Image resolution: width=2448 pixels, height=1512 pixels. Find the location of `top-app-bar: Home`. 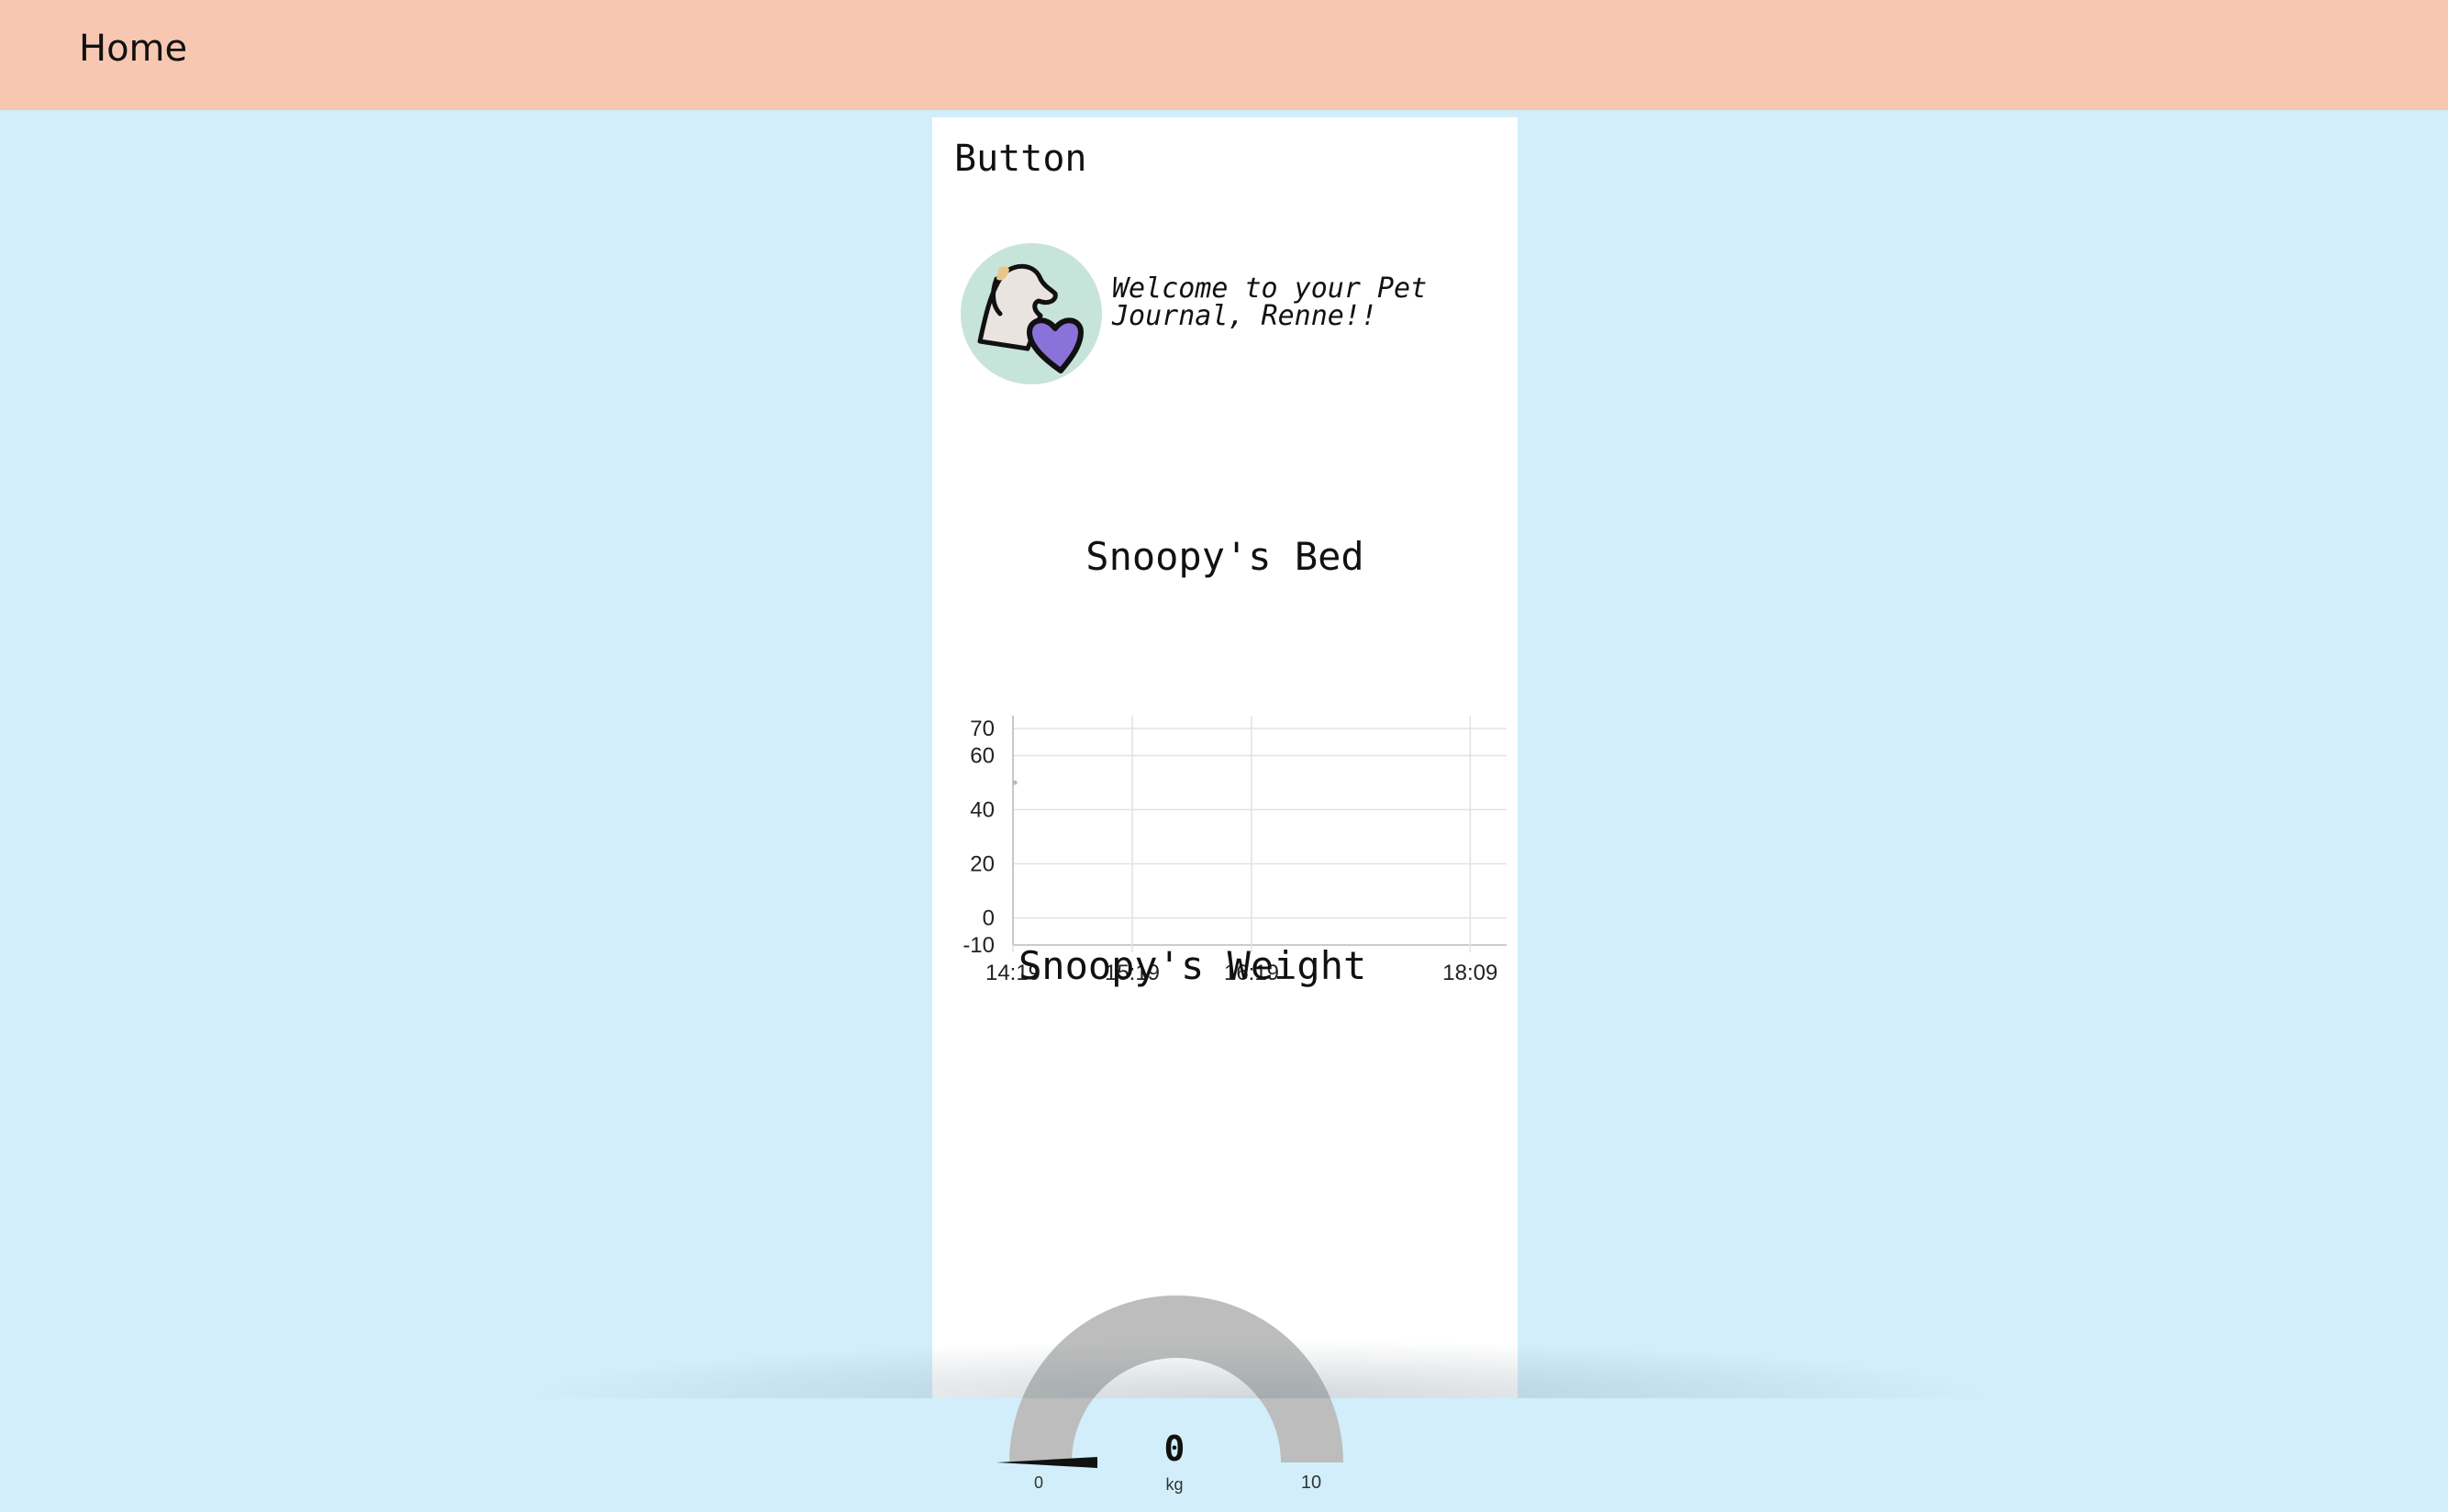

top-app-bar: Home is located at coordinates (1224, 55).